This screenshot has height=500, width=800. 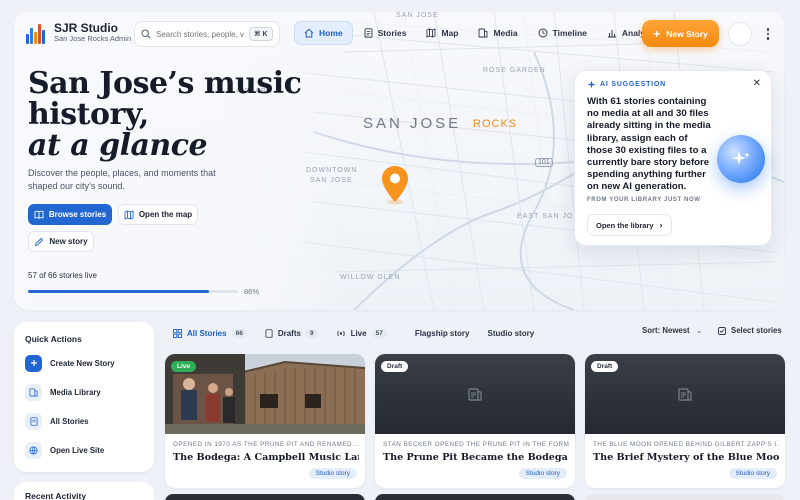 What do you see at coordinates (70, 214) in the screenshot?
I see `browse-stories-button: Browse stories` at bounding box center [70, 214].